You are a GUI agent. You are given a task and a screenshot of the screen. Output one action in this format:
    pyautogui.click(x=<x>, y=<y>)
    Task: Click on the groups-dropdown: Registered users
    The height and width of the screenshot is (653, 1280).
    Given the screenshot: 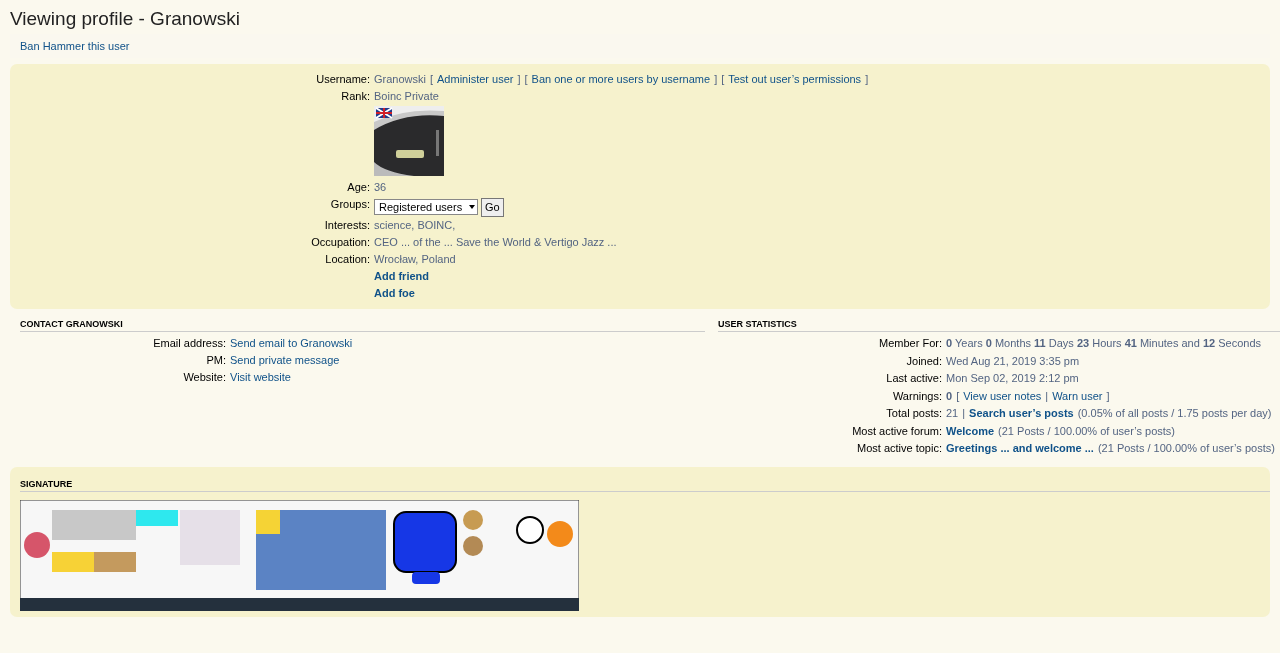 What is the action you would take?
    pyautogui.click(x=426, y=207)
    